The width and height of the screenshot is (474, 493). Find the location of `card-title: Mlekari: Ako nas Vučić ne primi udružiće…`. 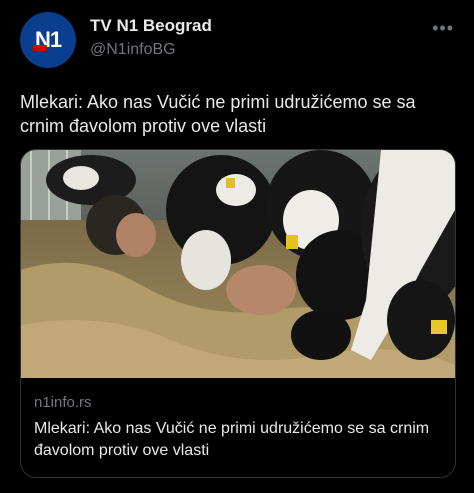

card-title: Mlekari: Ako nas Vučić ne primi udružiće… is located at coordinates (239, 440).